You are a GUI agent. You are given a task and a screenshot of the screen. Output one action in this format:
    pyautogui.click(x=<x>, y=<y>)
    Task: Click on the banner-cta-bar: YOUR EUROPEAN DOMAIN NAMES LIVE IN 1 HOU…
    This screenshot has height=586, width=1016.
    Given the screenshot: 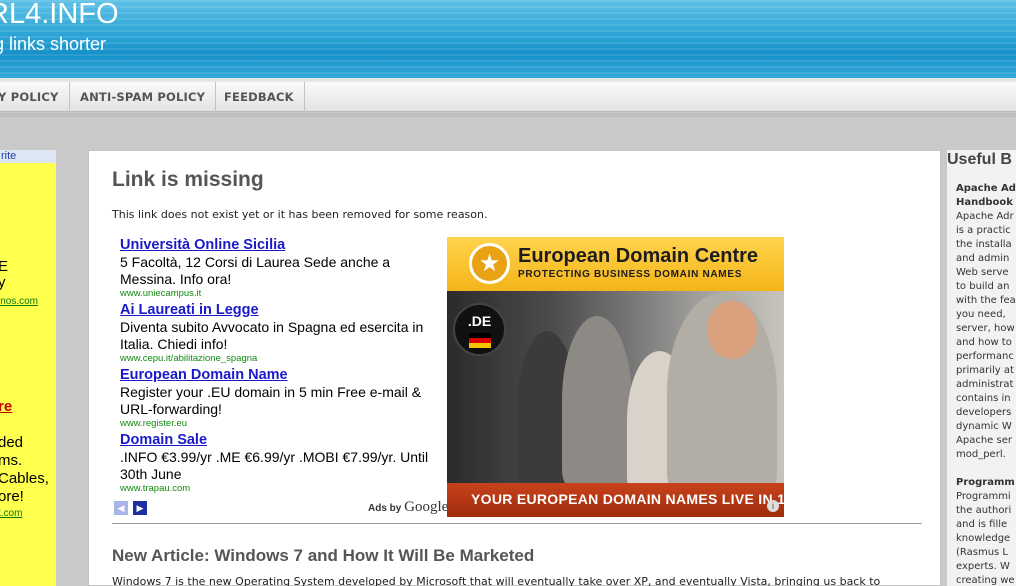 What is the action you would take?
    pyautogui.click(x=615, y=500)
    